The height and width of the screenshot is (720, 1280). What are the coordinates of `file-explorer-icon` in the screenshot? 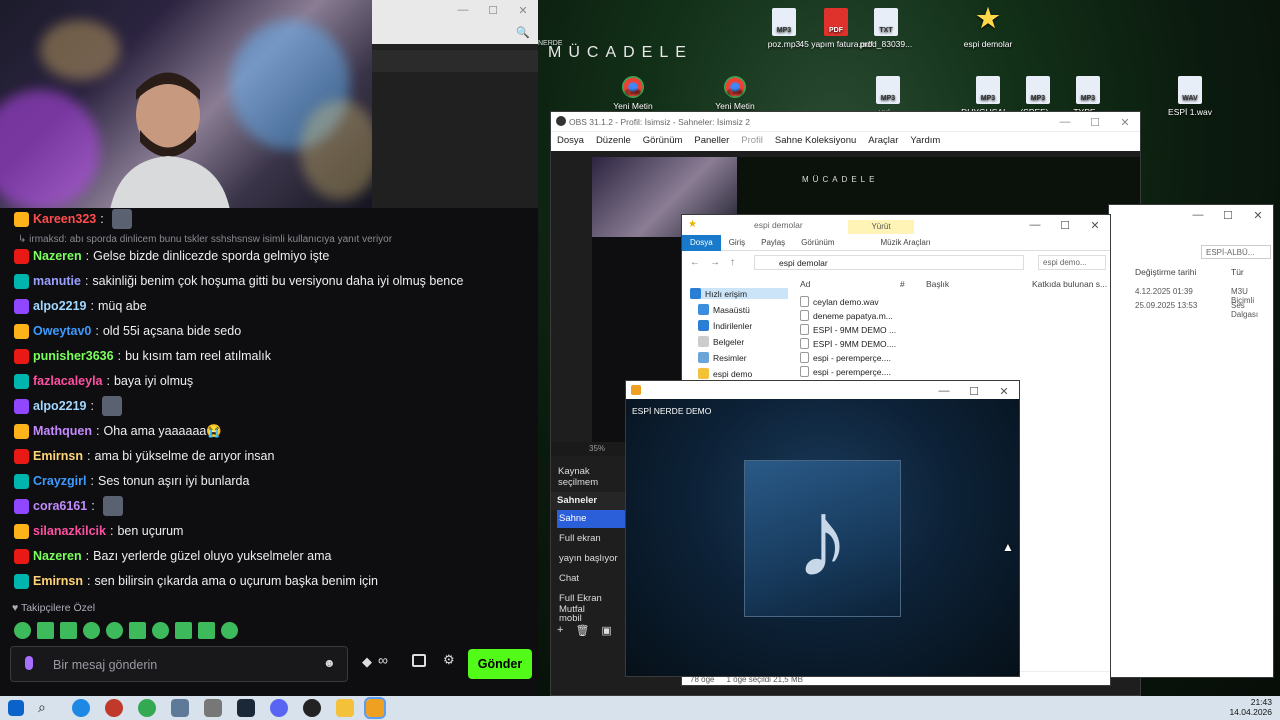 It's located at (345, 708).